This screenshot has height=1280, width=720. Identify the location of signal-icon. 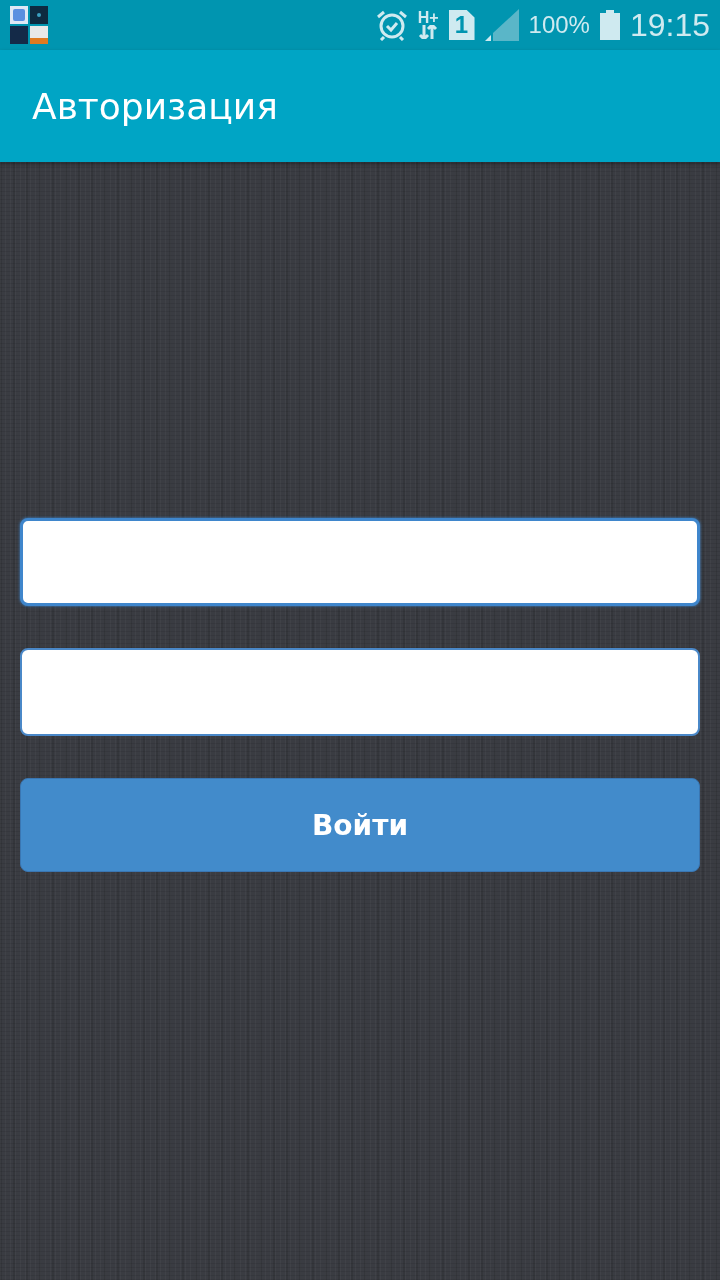
(501, 25).